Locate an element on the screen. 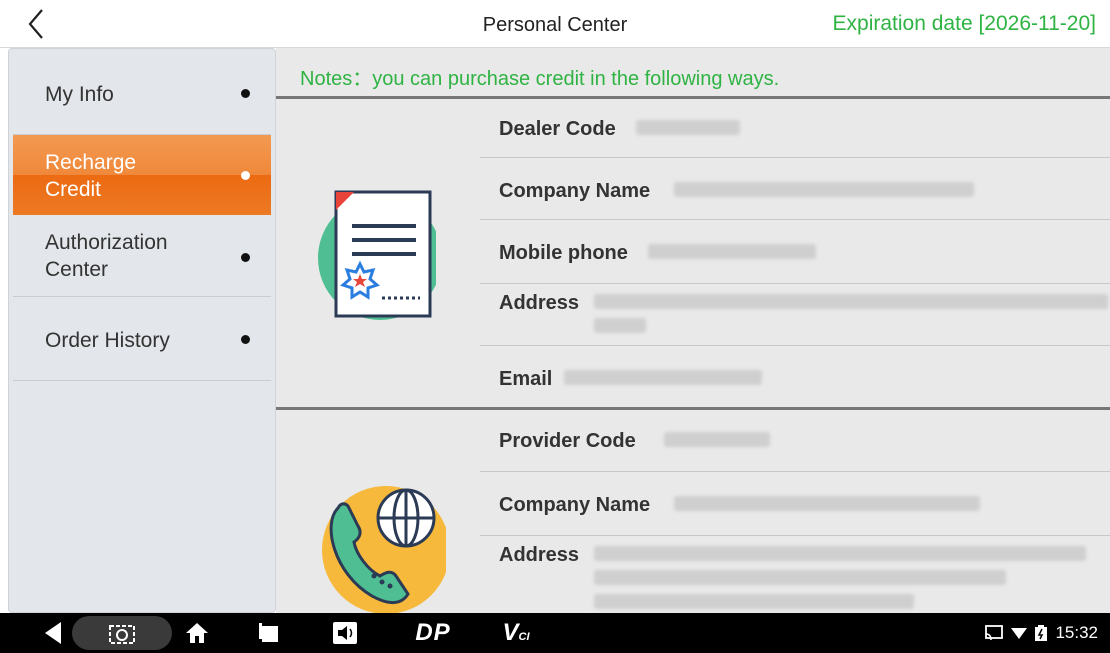 This screenshot has width=1110, height=653. provider-code-row: Provider Code is located at coordinates (795, 441).